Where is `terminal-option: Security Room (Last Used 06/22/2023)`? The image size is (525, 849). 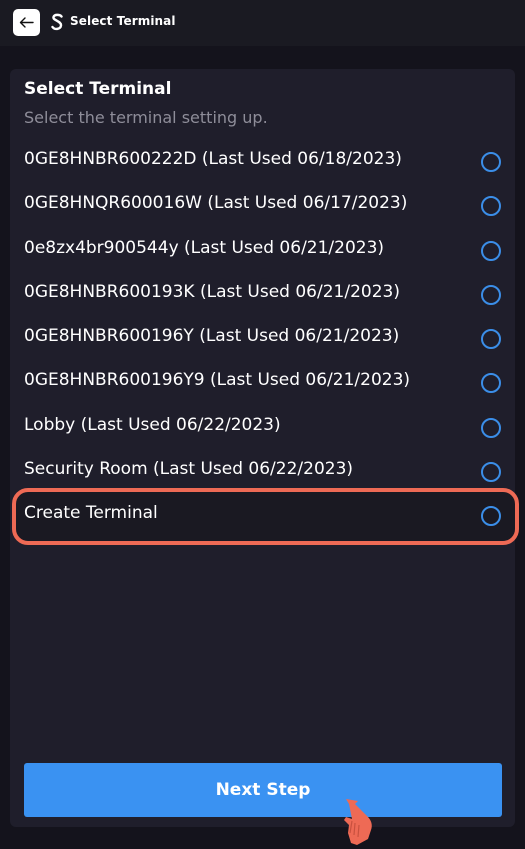
terminal-option: Security Room (Last Used 06/22/2023) is located at coordinates (262, 472).